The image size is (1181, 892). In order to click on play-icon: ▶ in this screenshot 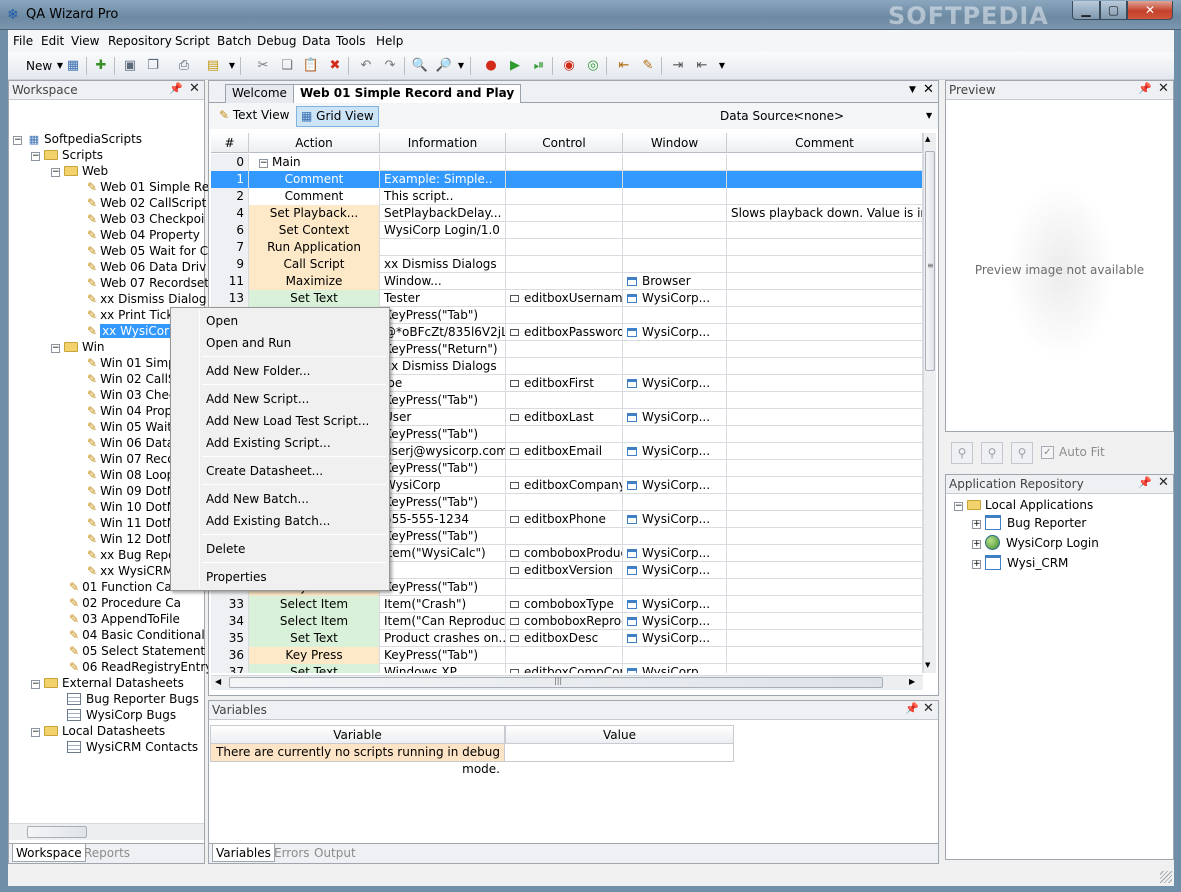, I will do `click(515, 66)`.